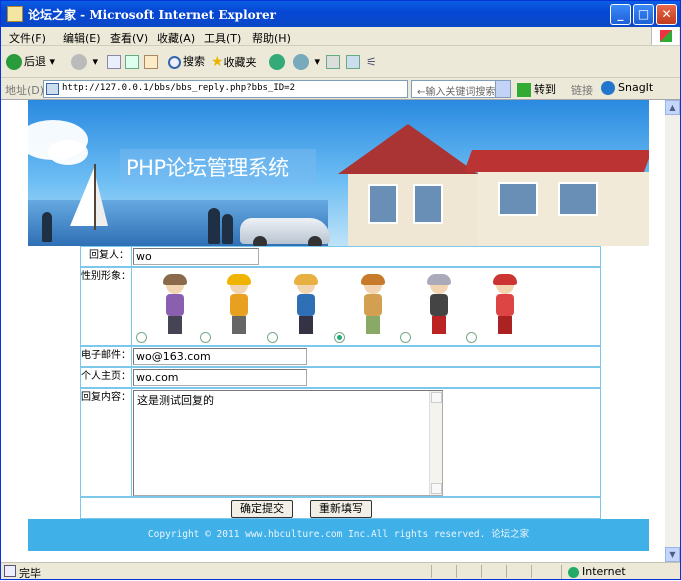  Describe the element at coordinates (106, 442) in the screenshot. I see `content-label: 回复内容：` at that location.